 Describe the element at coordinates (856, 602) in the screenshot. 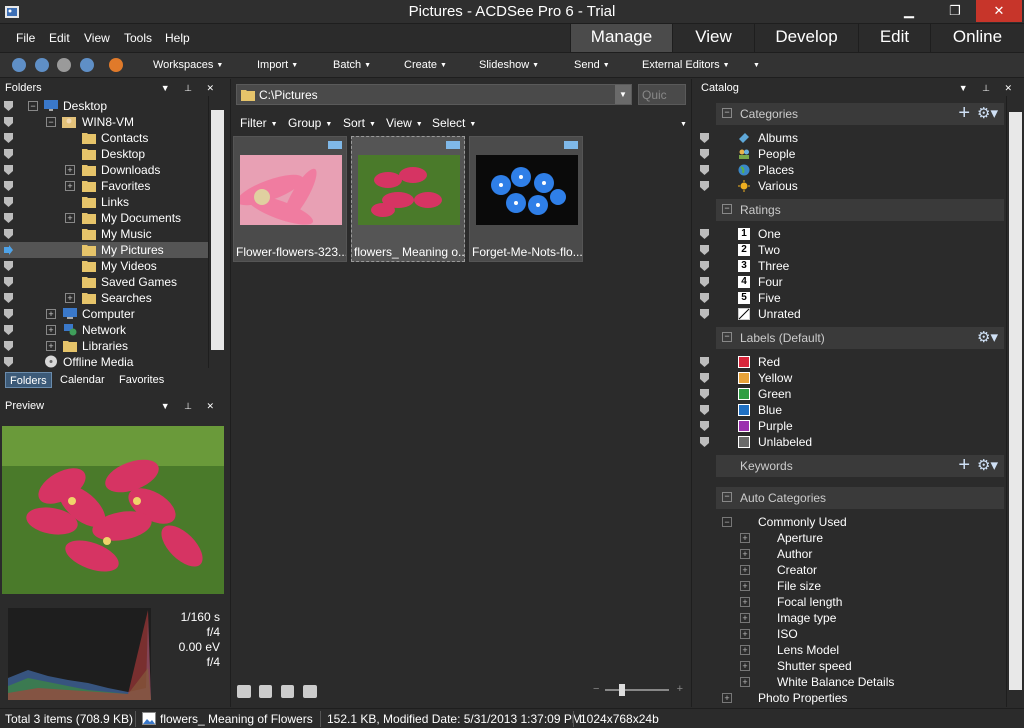

I see `auto-item: + Focal length` at that location.